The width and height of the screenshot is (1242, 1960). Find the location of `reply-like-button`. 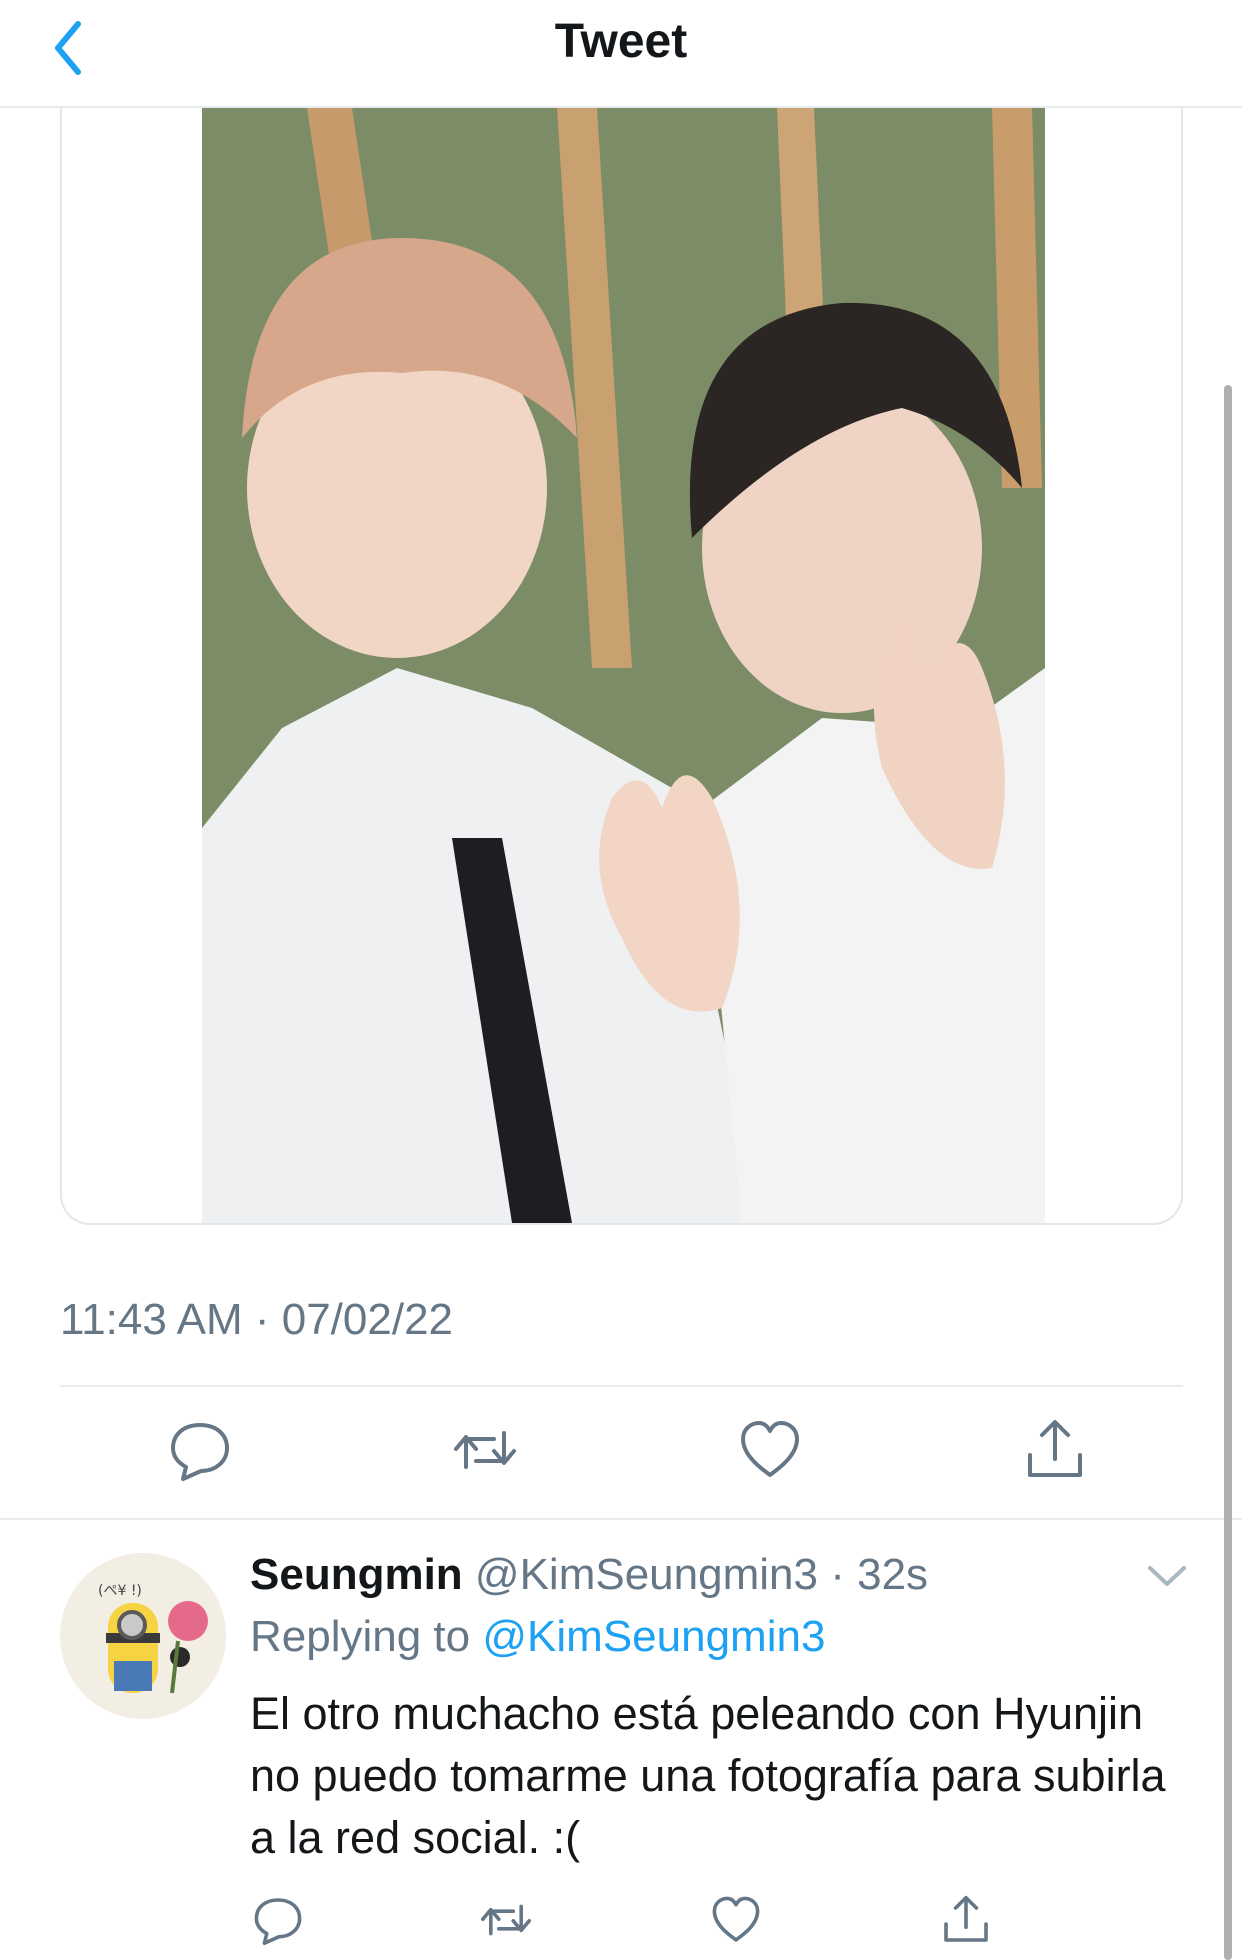

reply-like-button is located at coordinates (736, 1920).